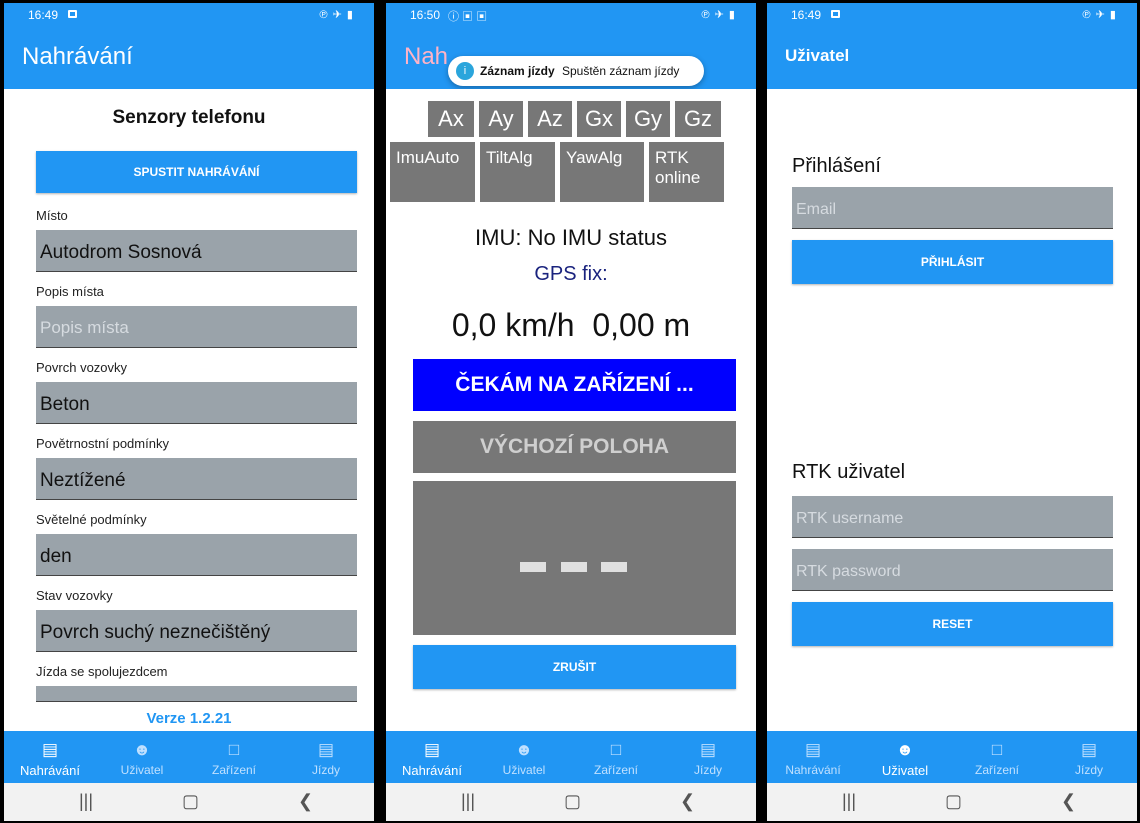 The height and width of the screenshot is (823, 1140). I want to click on passenger-field, so click(196, 694).